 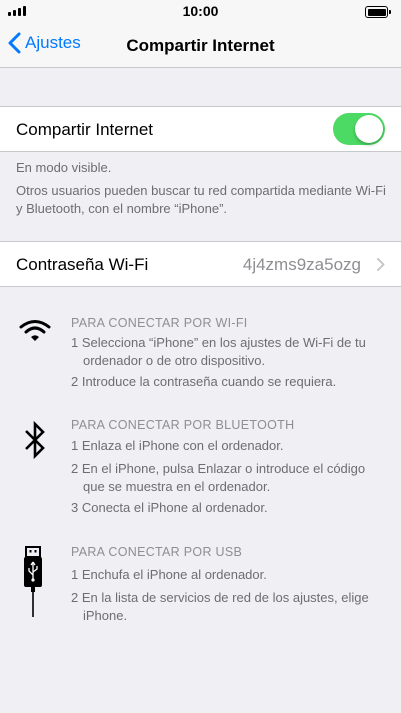 I want to click on battery-icon, so click(x=378, y=12).